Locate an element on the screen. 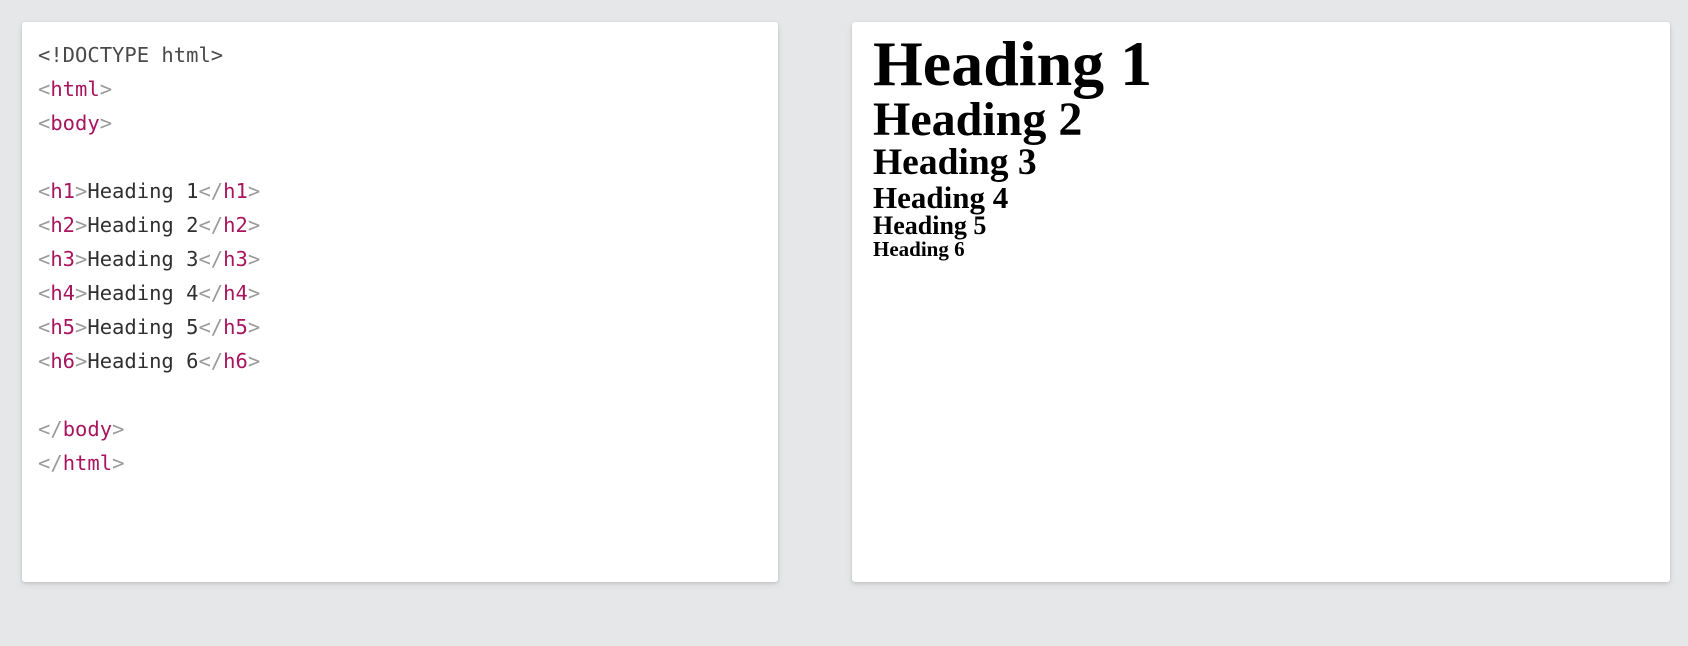  code-token-text: Heading 3 is located at coordinates (143, 259).